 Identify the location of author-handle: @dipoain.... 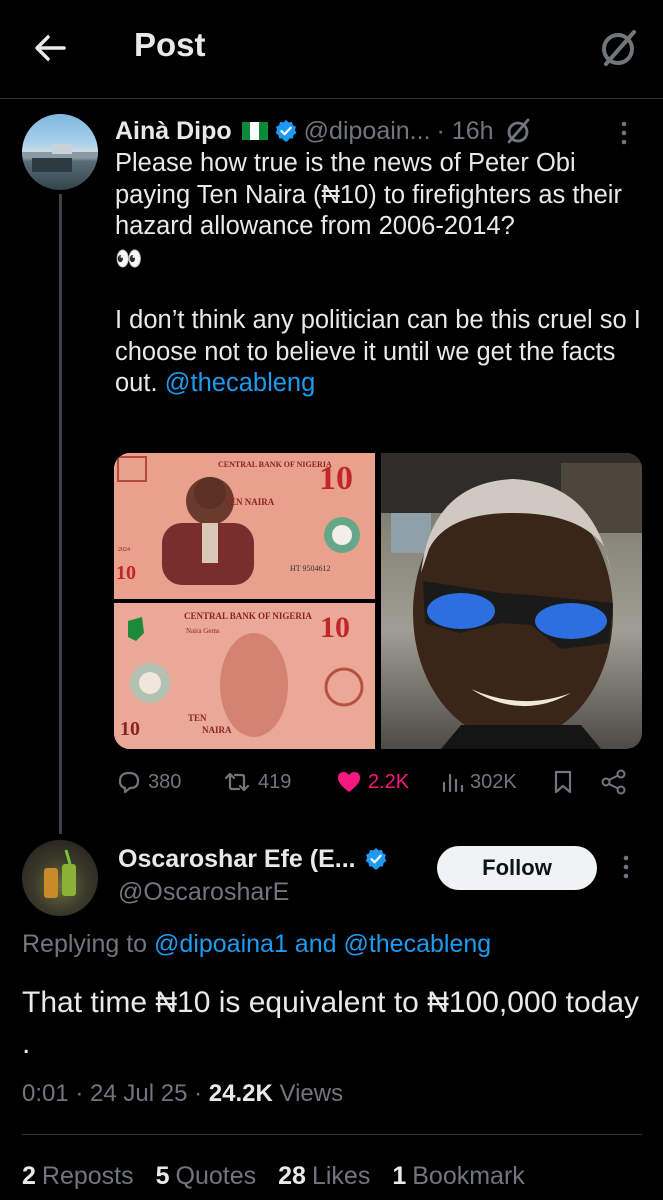
(367, 131).